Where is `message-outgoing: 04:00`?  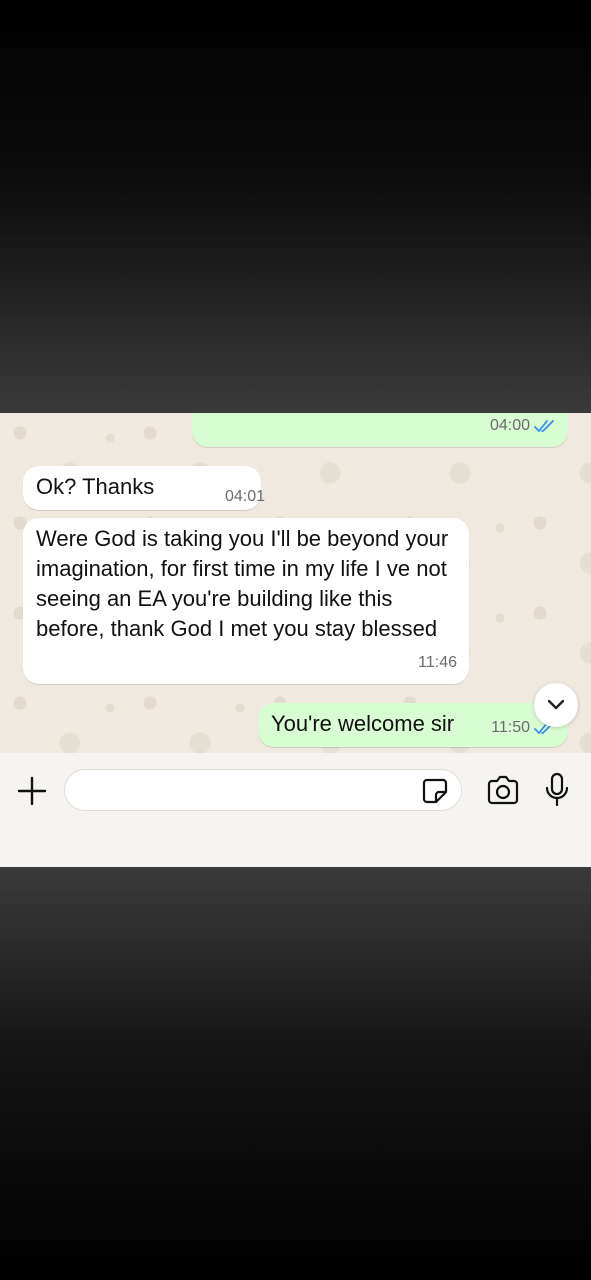
message-outgoing: 04:00 is located at coordinates (380, 430).